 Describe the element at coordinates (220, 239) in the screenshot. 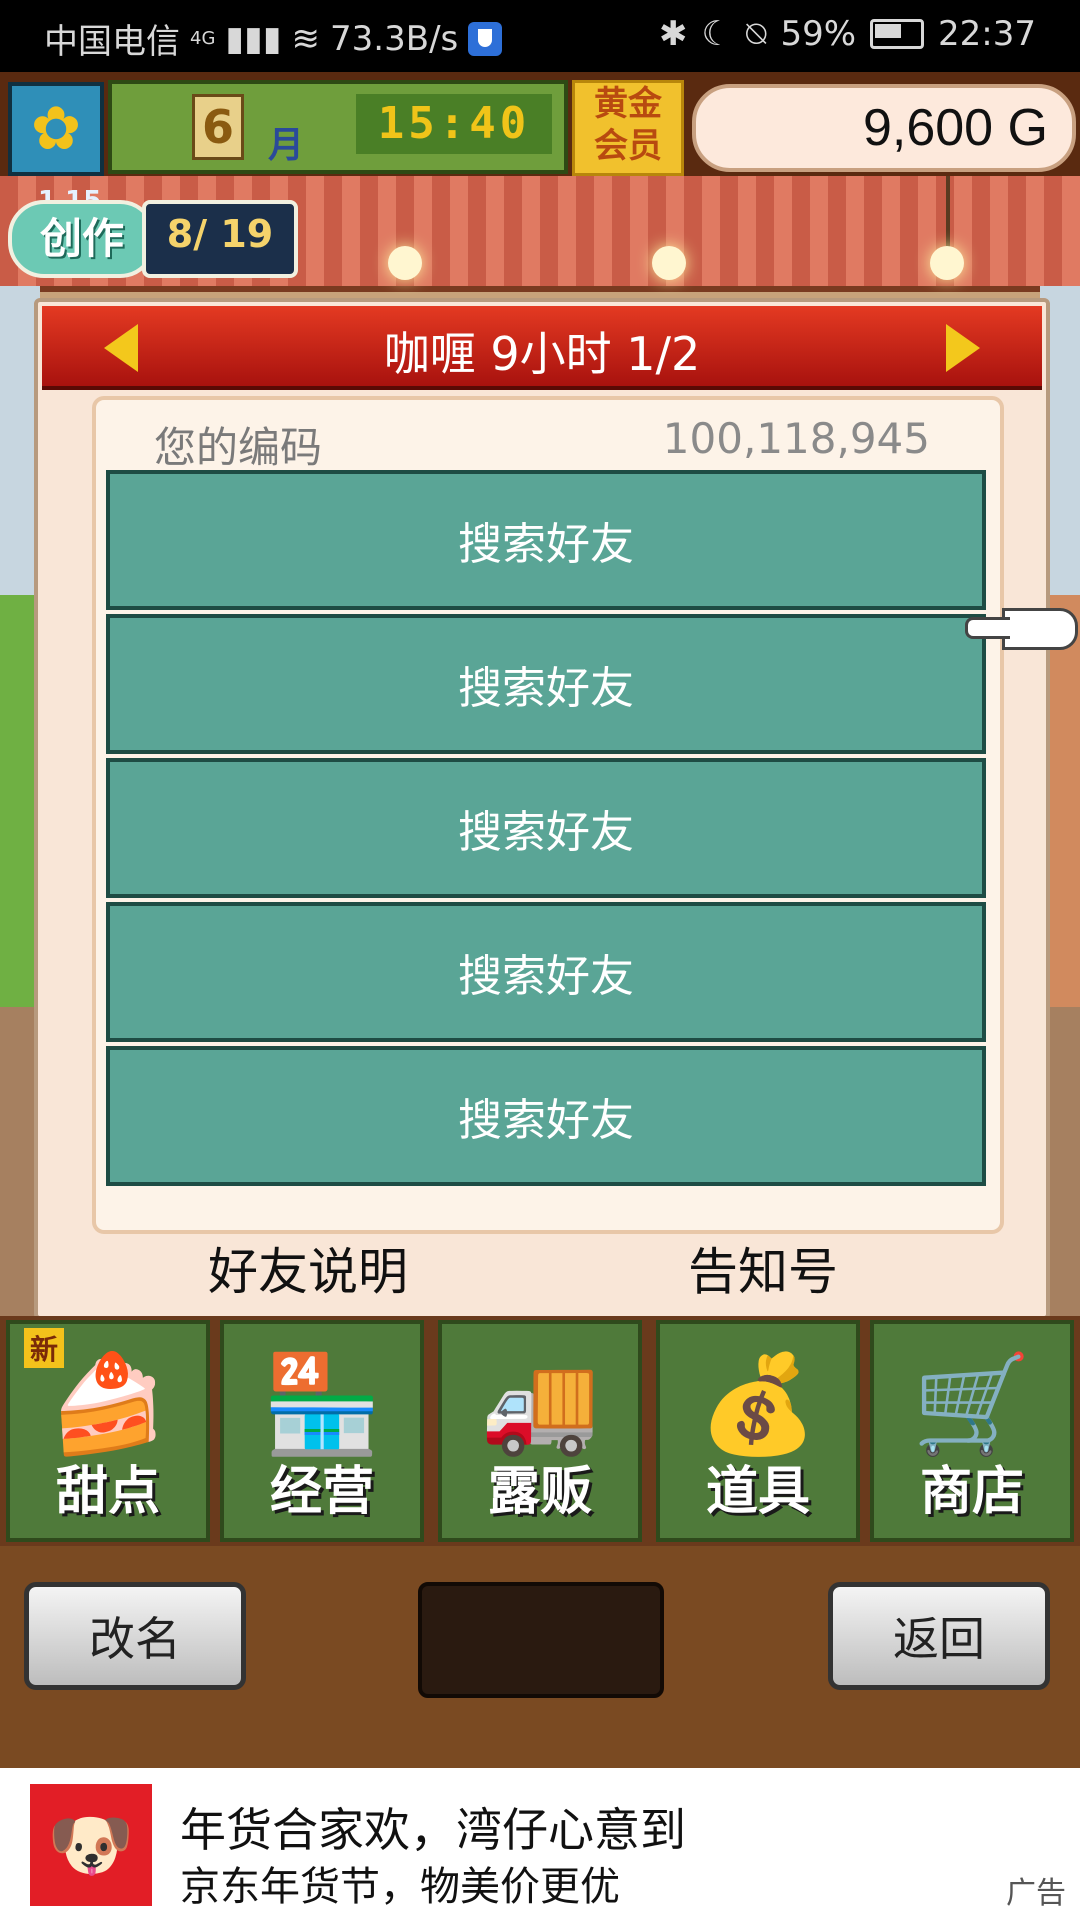

I see `creation-count: 8/ 19` at that location.